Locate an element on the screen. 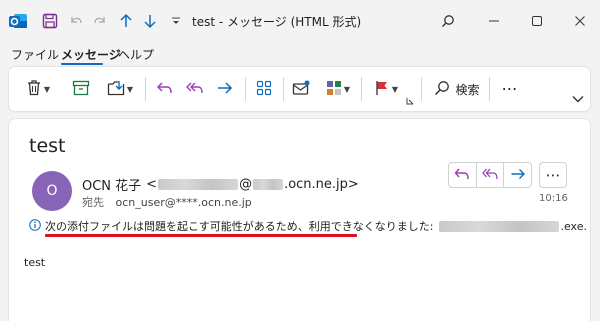  expand-ribbon-button is located at coordinates (578, 99).